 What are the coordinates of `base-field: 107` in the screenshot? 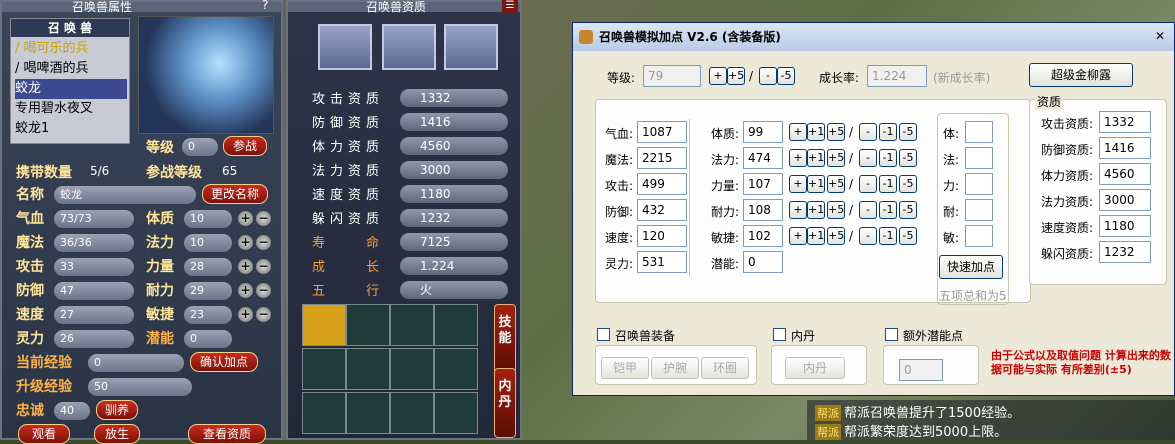 It's located at (763, 184).